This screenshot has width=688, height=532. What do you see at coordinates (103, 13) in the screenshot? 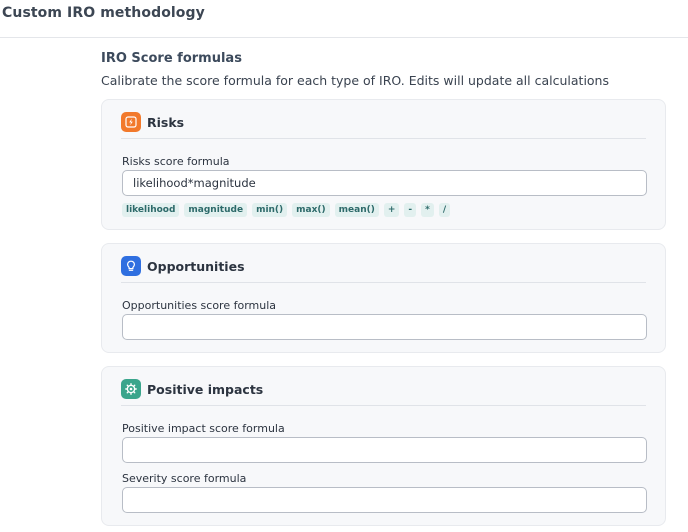
I see `page-title: Custom IRO methodology` at bounding box center [103, 13].